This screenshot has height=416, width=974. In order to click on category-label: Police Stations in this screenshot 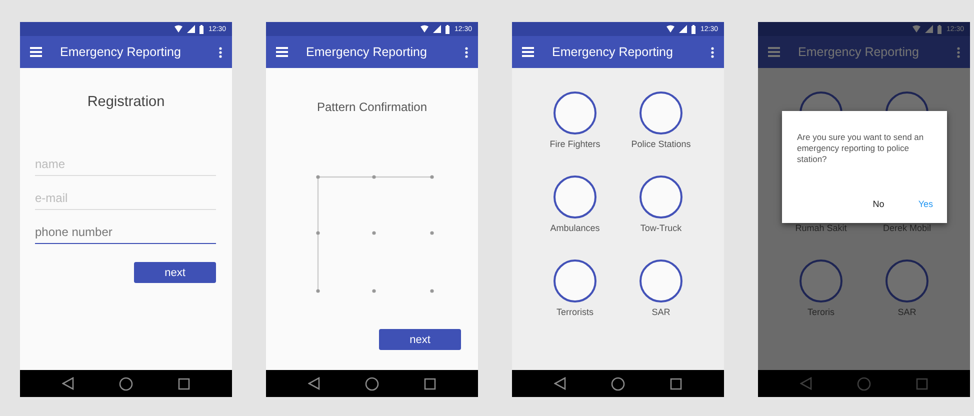, I will do `click(661, 144)`.